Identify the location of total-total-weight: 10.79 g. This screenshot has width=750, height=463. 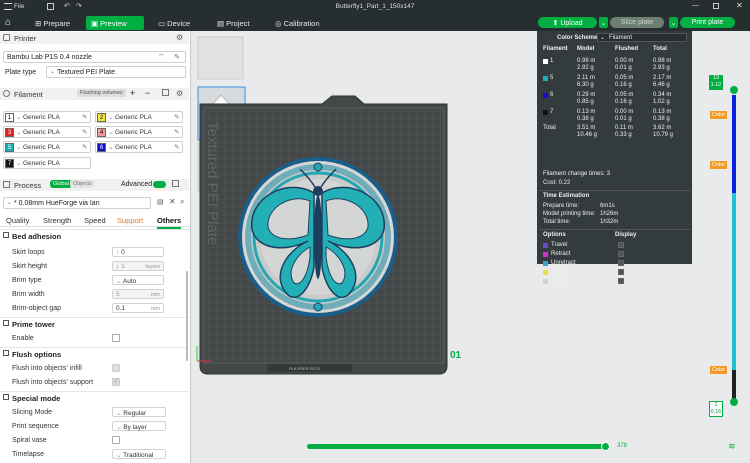
(663, 135).